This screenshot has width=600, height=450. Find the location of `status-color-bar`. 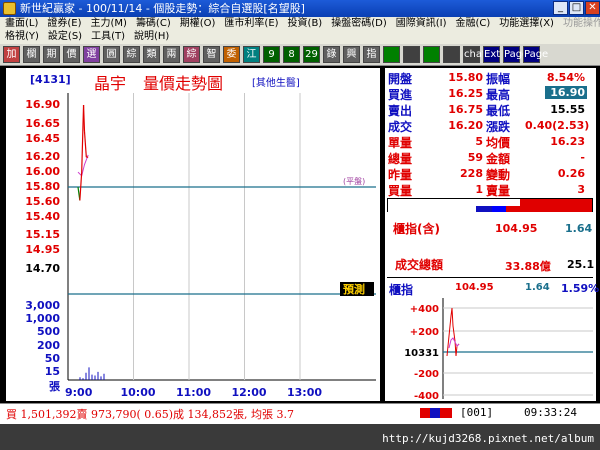

status-color-bar is located at coordinates (436, 413).